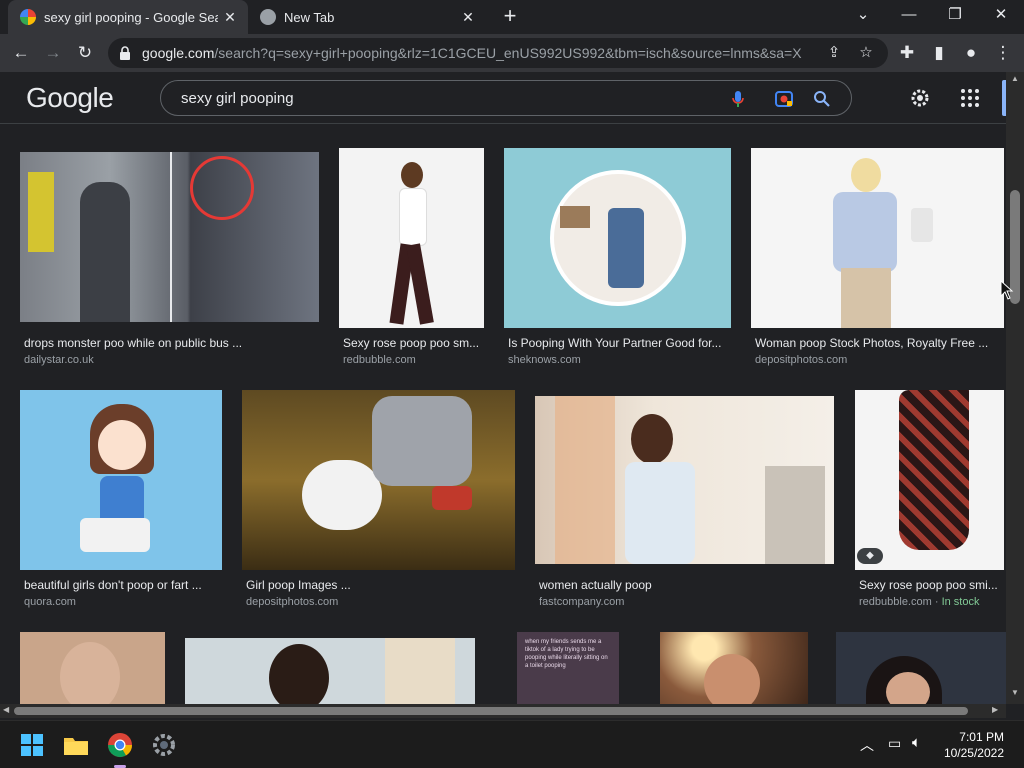  What do you see at coordinates (907, 53) in the screenshot?
I see `extensions-puzzle-icon: ✚` at bounding box center [907, 53].